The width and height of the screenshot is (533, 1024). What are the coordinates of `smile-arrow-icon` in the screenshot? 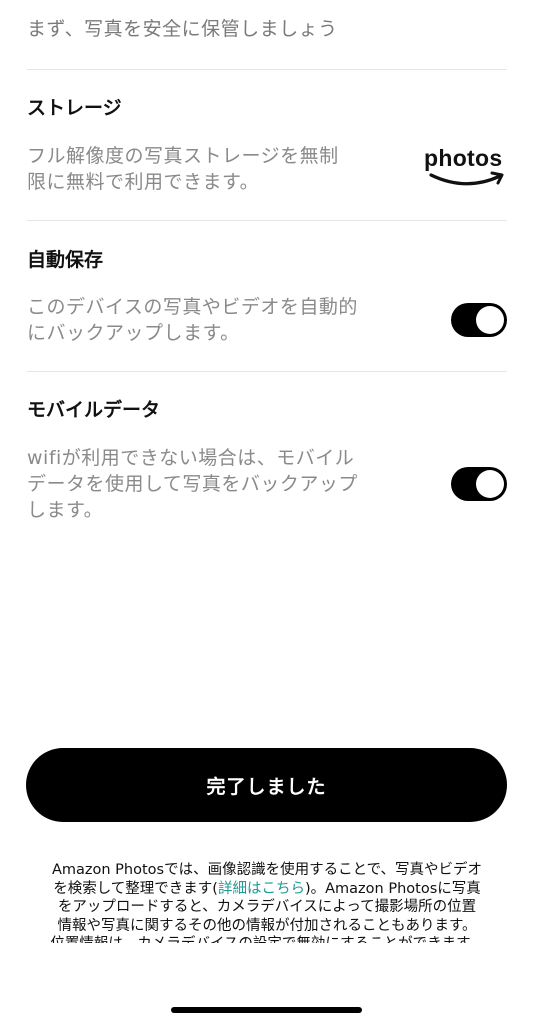 It's located at (466, 178).